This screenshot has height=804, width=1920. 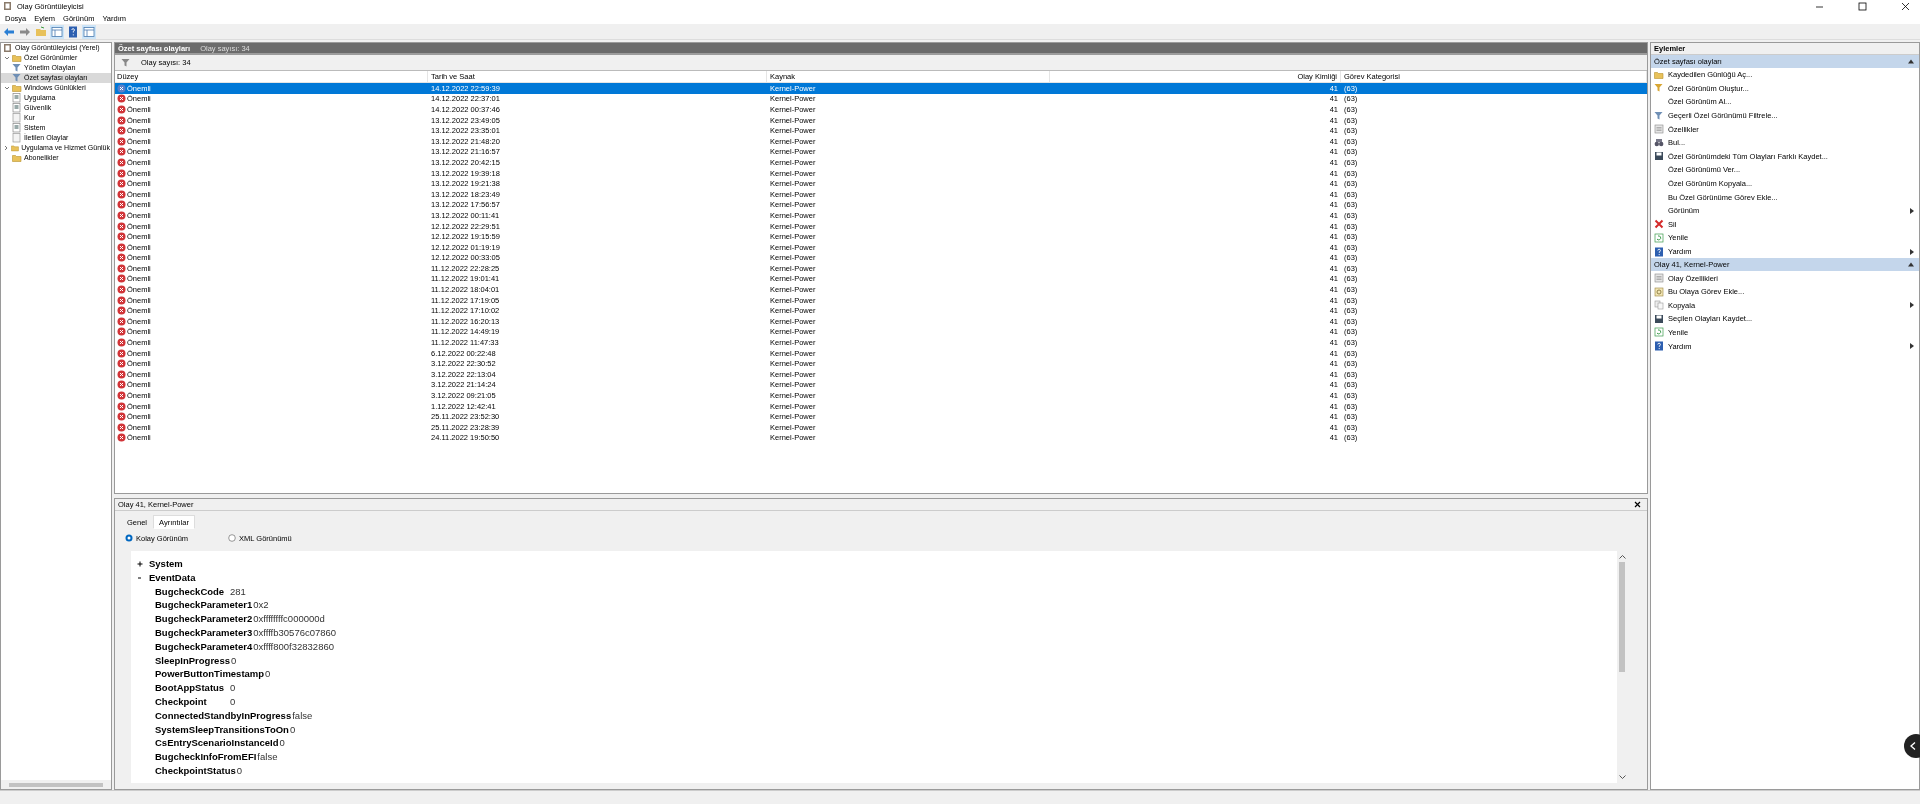 What do you see at coordinates (222, 729) in the screenshot?
I see `field-name: SystemSleepTransitionsToOn` at bounding box center [222, 729].